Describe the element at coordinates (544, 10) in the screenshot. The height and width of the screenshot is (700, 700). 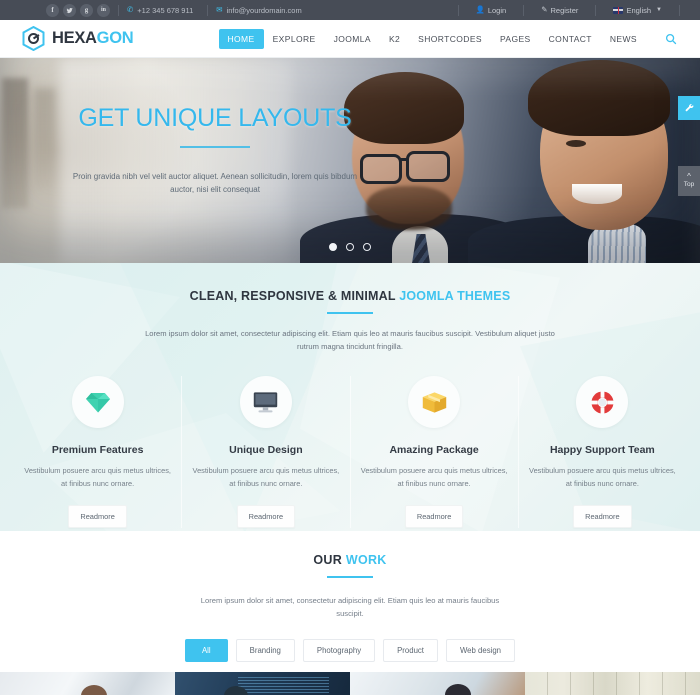
I see `register-icon: ✎` at that location.